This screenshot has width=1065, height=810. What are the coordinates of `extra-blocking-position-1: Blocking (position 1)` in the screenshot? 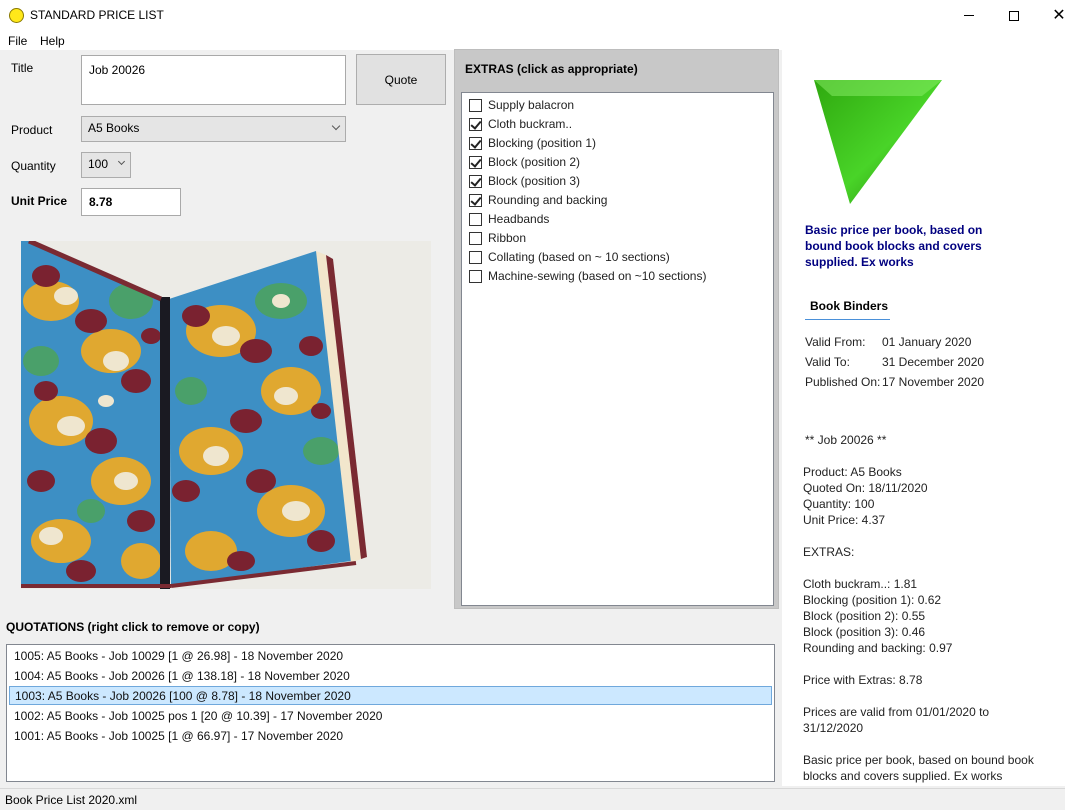 It's located at (532, 143).